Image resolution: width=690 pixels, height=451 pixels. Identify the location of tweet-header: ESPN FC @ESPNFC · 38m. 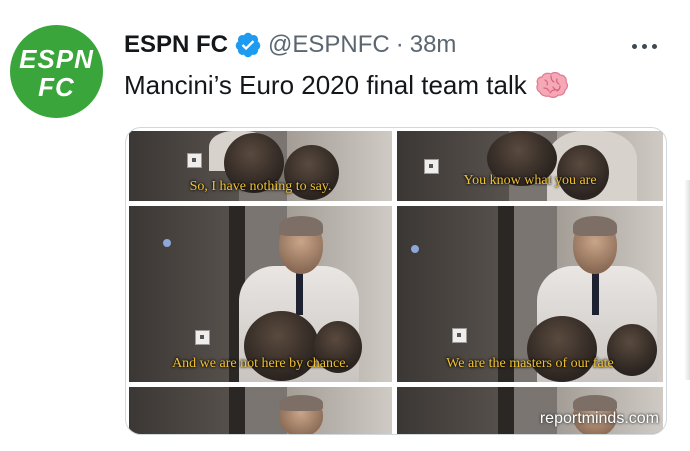
(290, 45).